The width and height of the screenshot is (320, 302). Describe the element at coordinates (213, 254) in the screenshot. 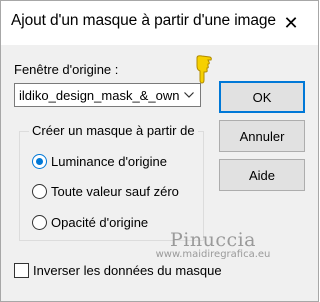

I see `watermark-url: www.maidiregrafica.eu` at that location.